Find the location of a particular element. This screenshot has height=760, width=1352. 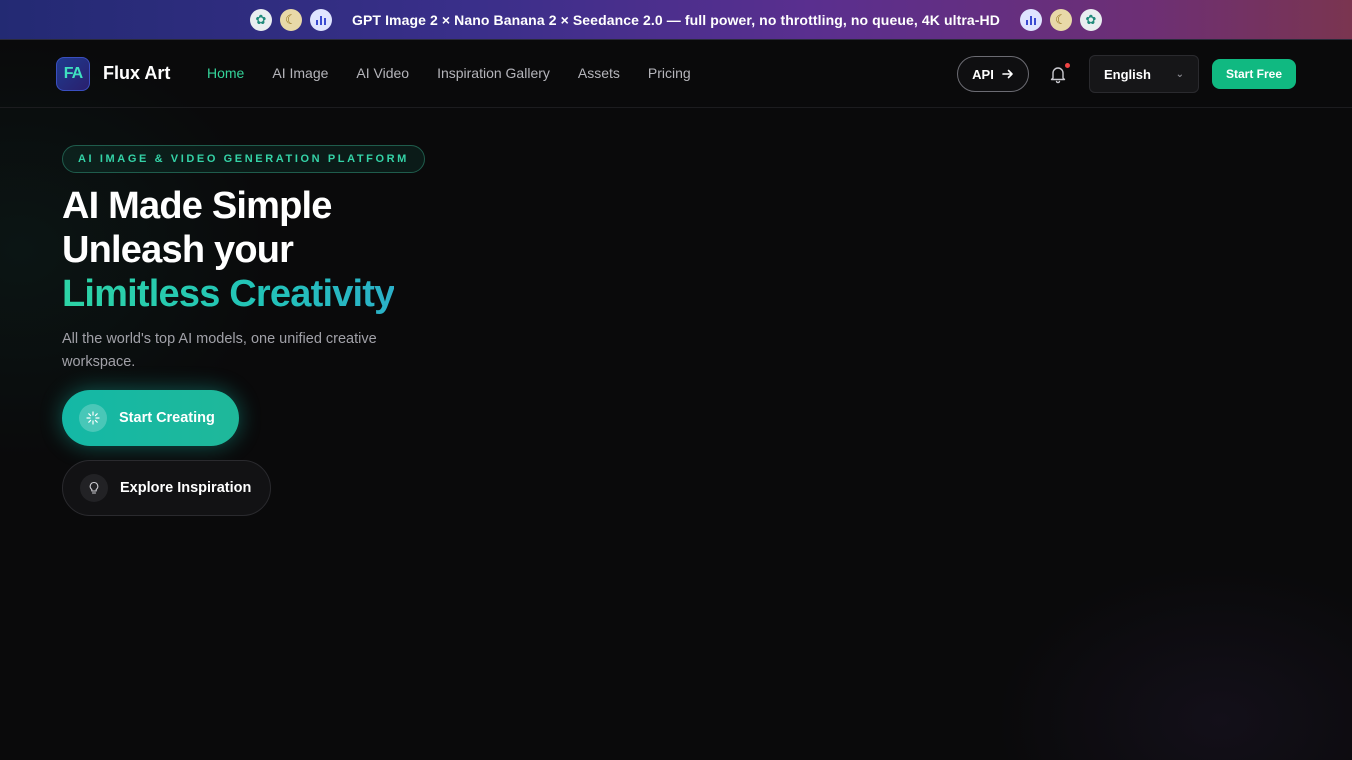

lightbulb-icon is located at coordinates (94, 488).